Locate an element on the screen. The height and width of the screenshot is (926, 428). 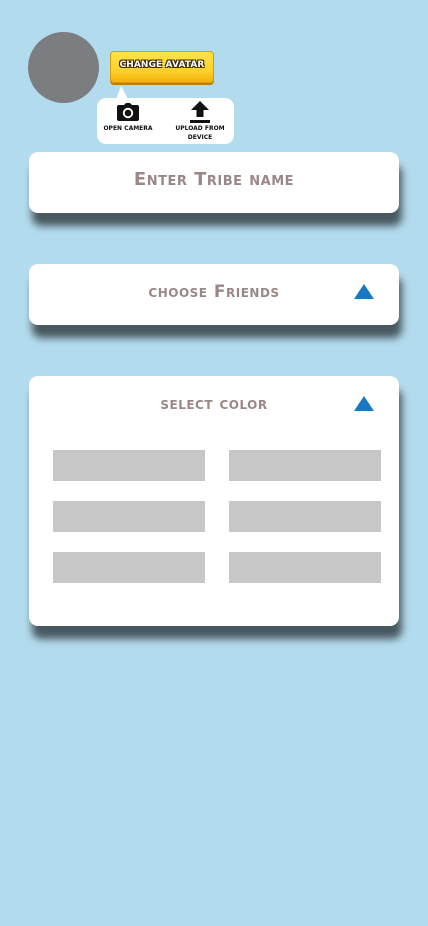
upload-from-device-label: Upload from device is located at coordinates (200, 133).